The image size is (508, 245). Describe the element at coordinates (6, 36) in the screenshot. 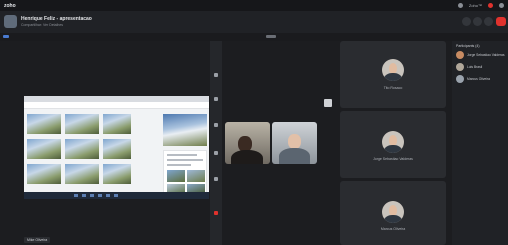

I see `view-icon` at that location.